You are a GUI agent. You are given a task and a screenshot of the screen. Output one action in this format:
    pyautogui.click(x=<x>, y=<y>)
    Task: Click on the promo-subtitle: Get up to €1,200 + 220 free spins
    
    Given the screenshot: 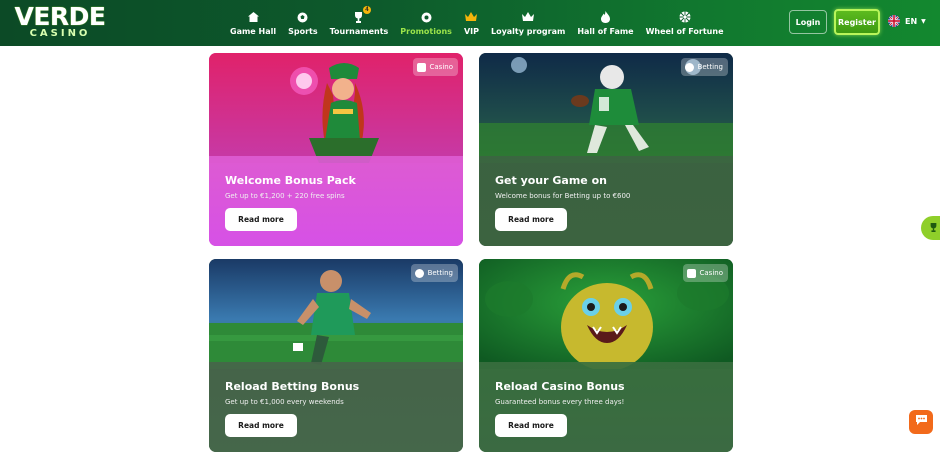 What is the action you would take?
    pyautogui.click(x=285, y=196)
    